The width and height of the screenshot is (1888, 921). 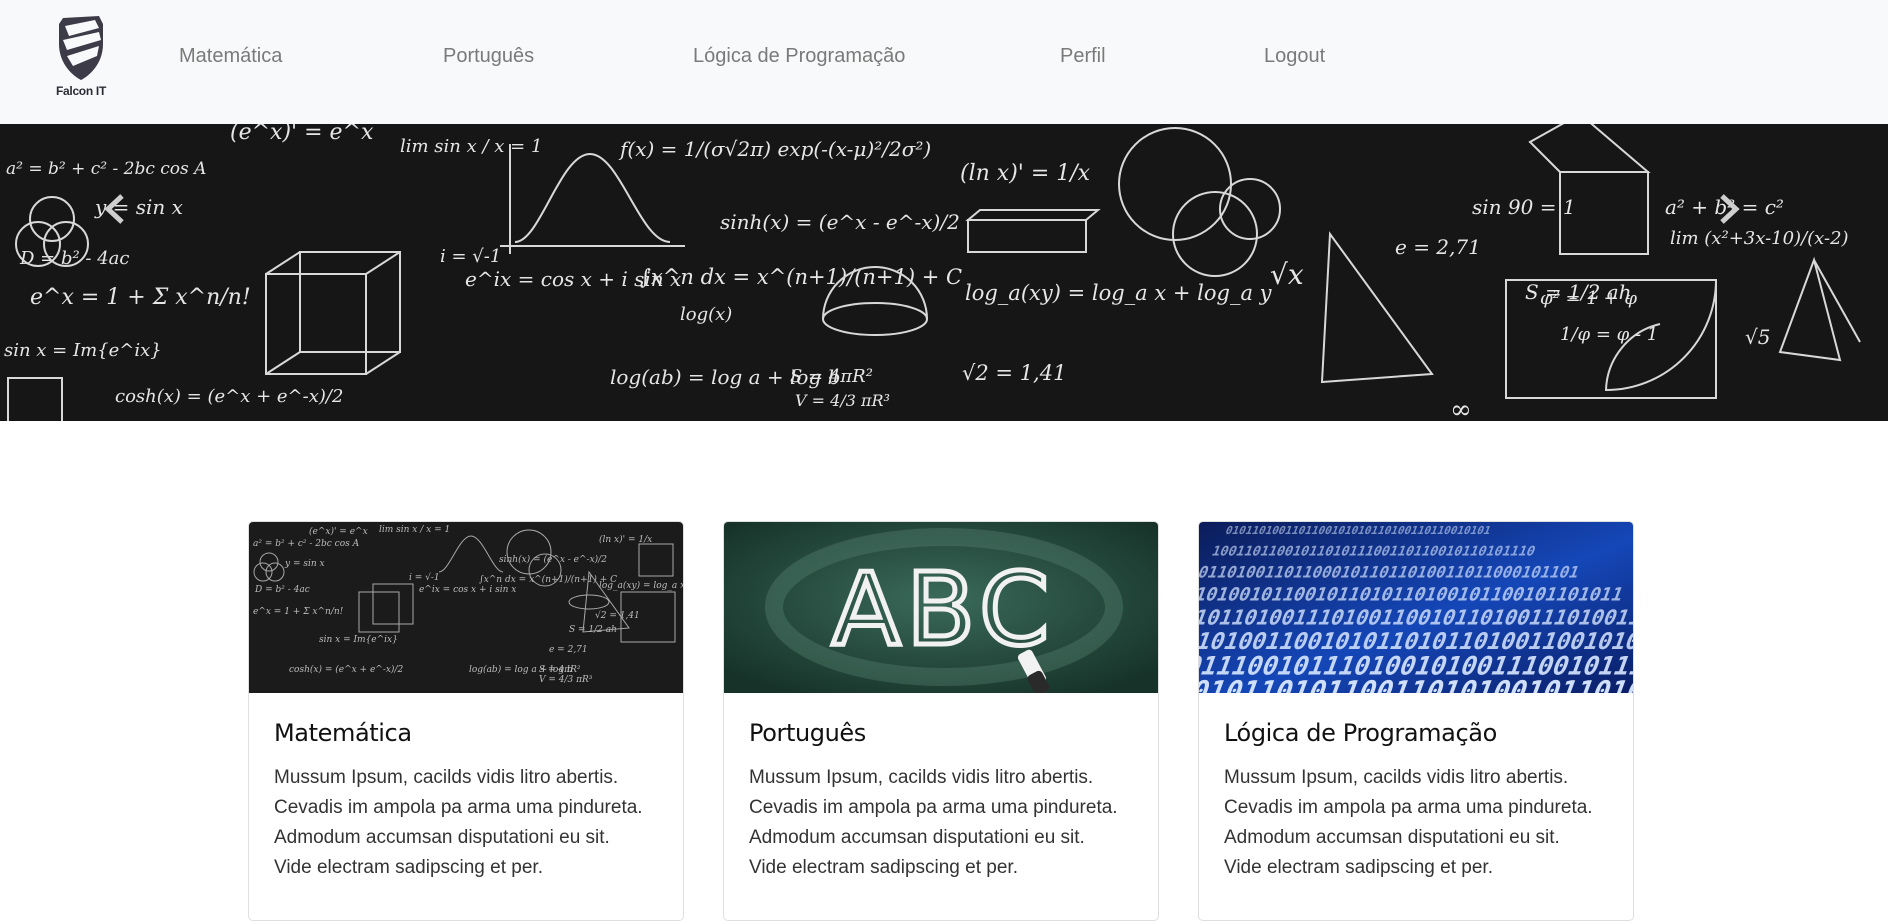 What do you see at coordinates (1416, 618) in the screenshot?
I see `binary-code-row: 0010110100111010011001011010011101001100` at bounding box center [1416, 618].